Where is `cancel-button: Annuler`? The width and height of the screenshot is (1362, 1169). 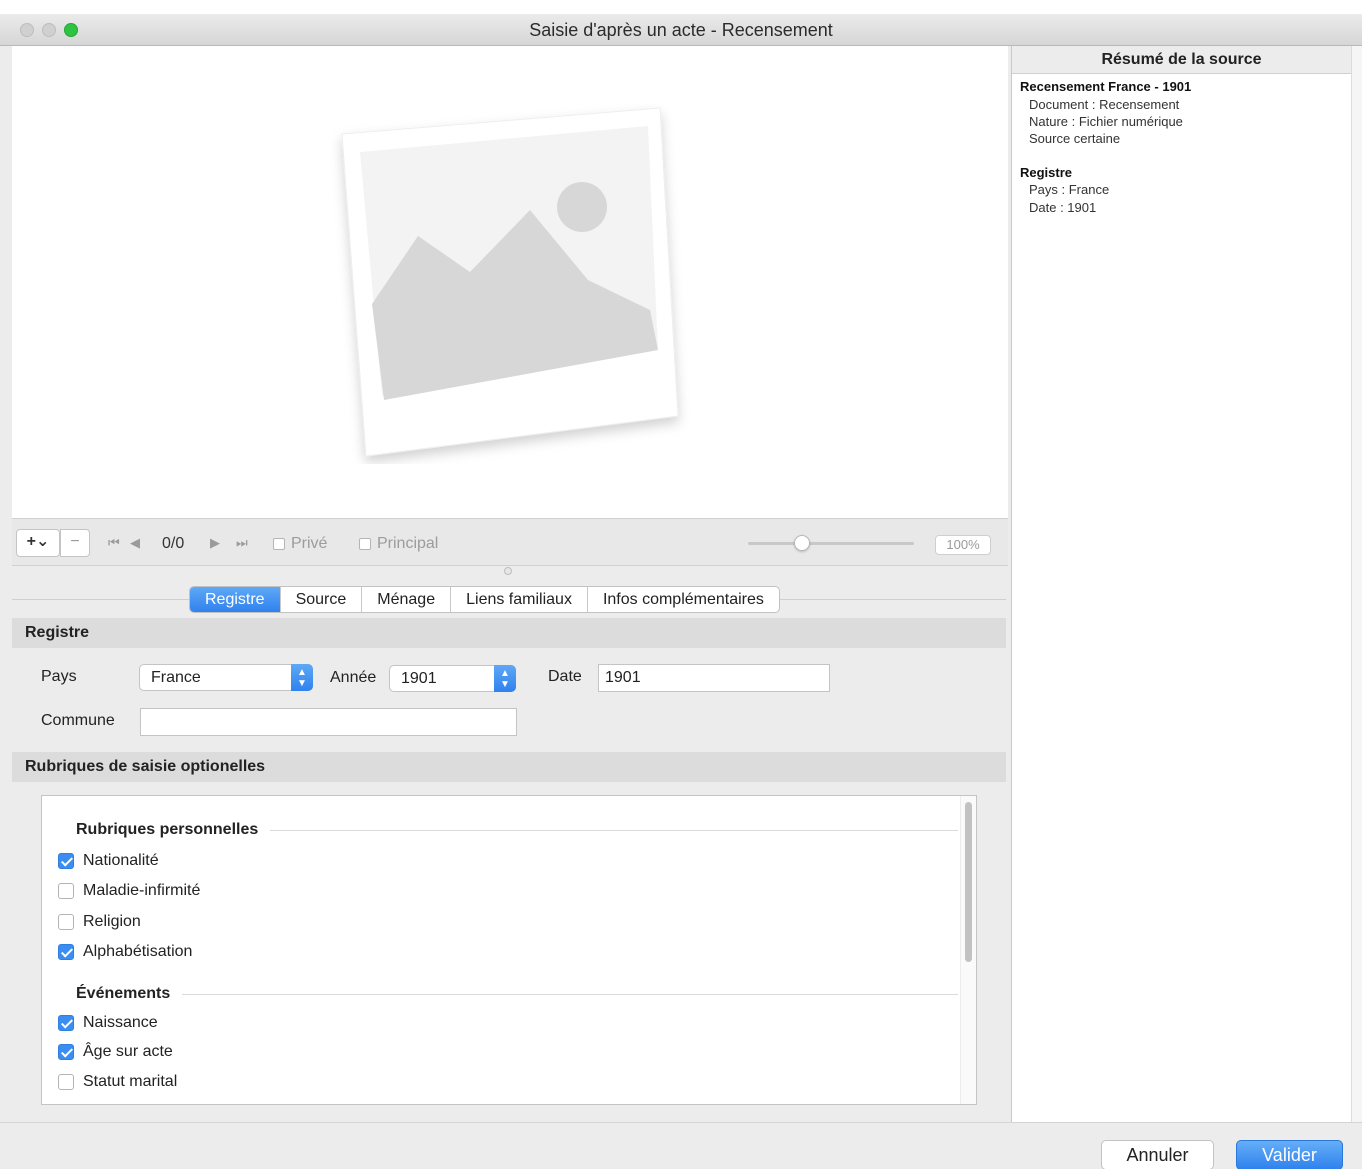 cancel-button: Annuler is located at coordinates (1157, 1154).